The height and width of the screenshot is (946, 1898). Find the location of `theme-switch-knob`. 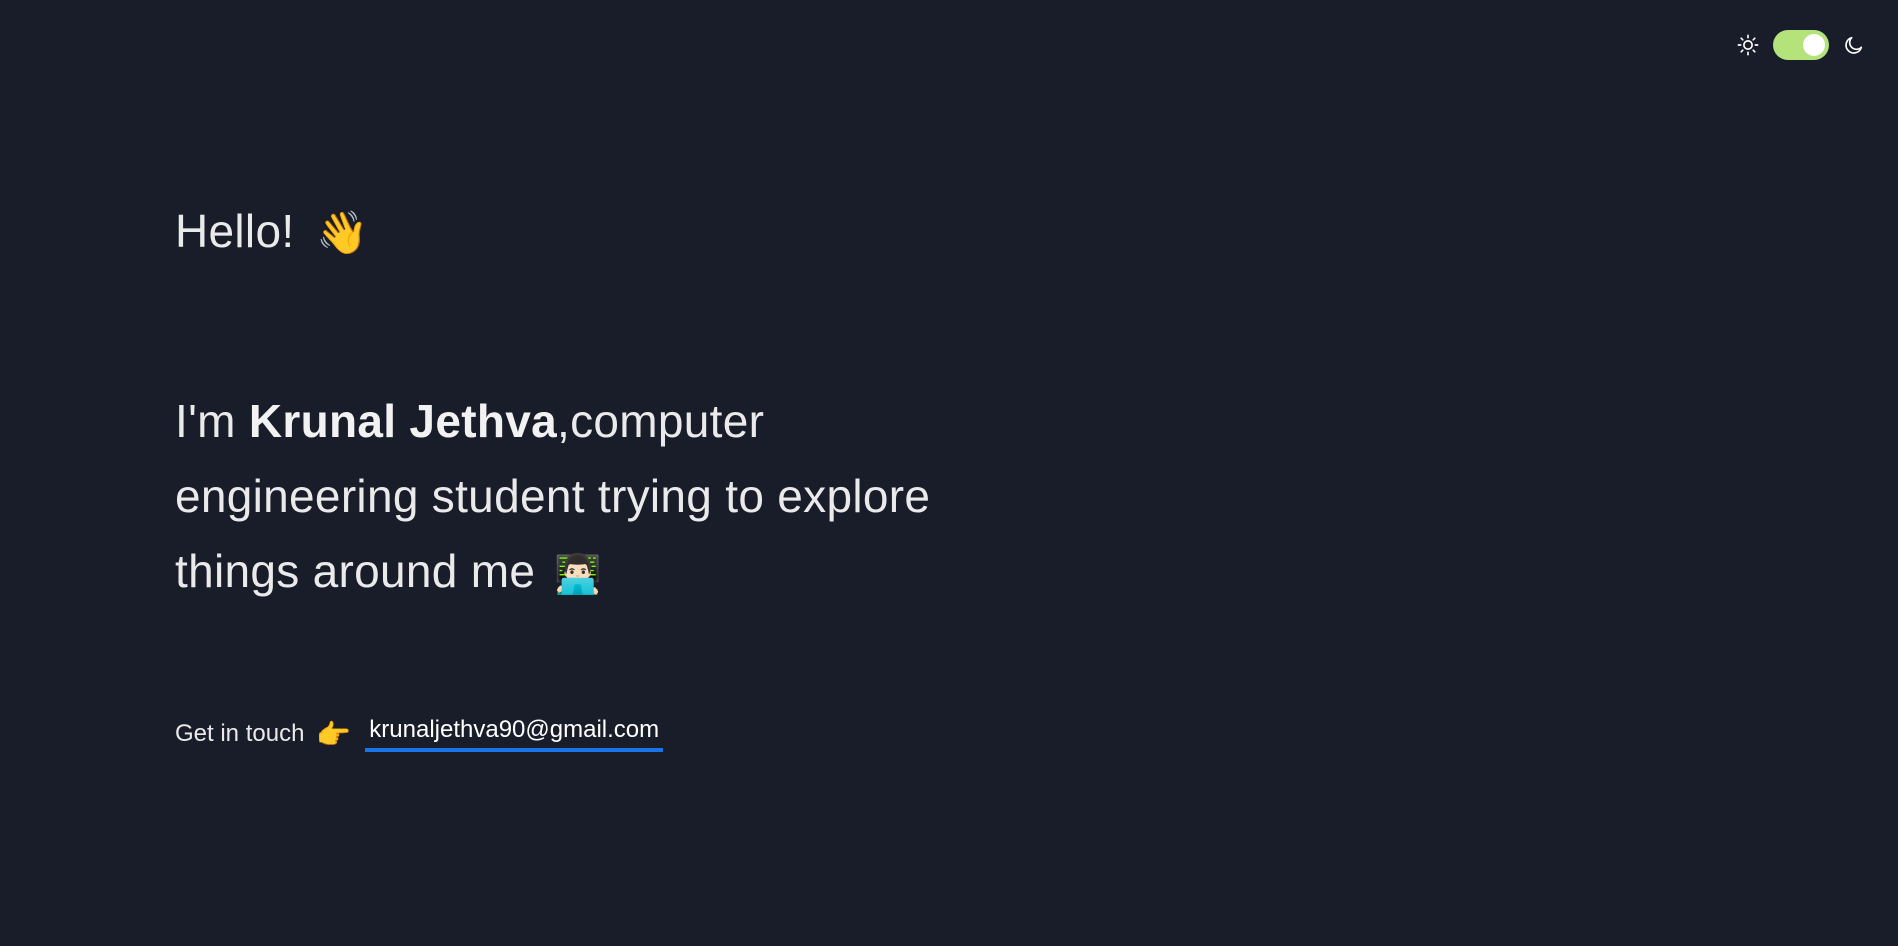

theme-switch-knob is located at coordinates (1814, 45).